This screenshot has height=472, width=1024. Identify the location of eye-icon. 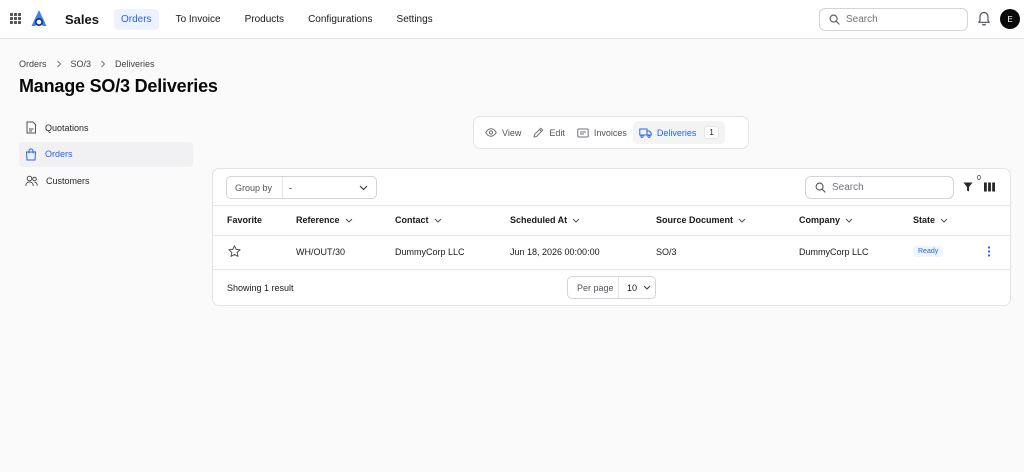
(491, 132).